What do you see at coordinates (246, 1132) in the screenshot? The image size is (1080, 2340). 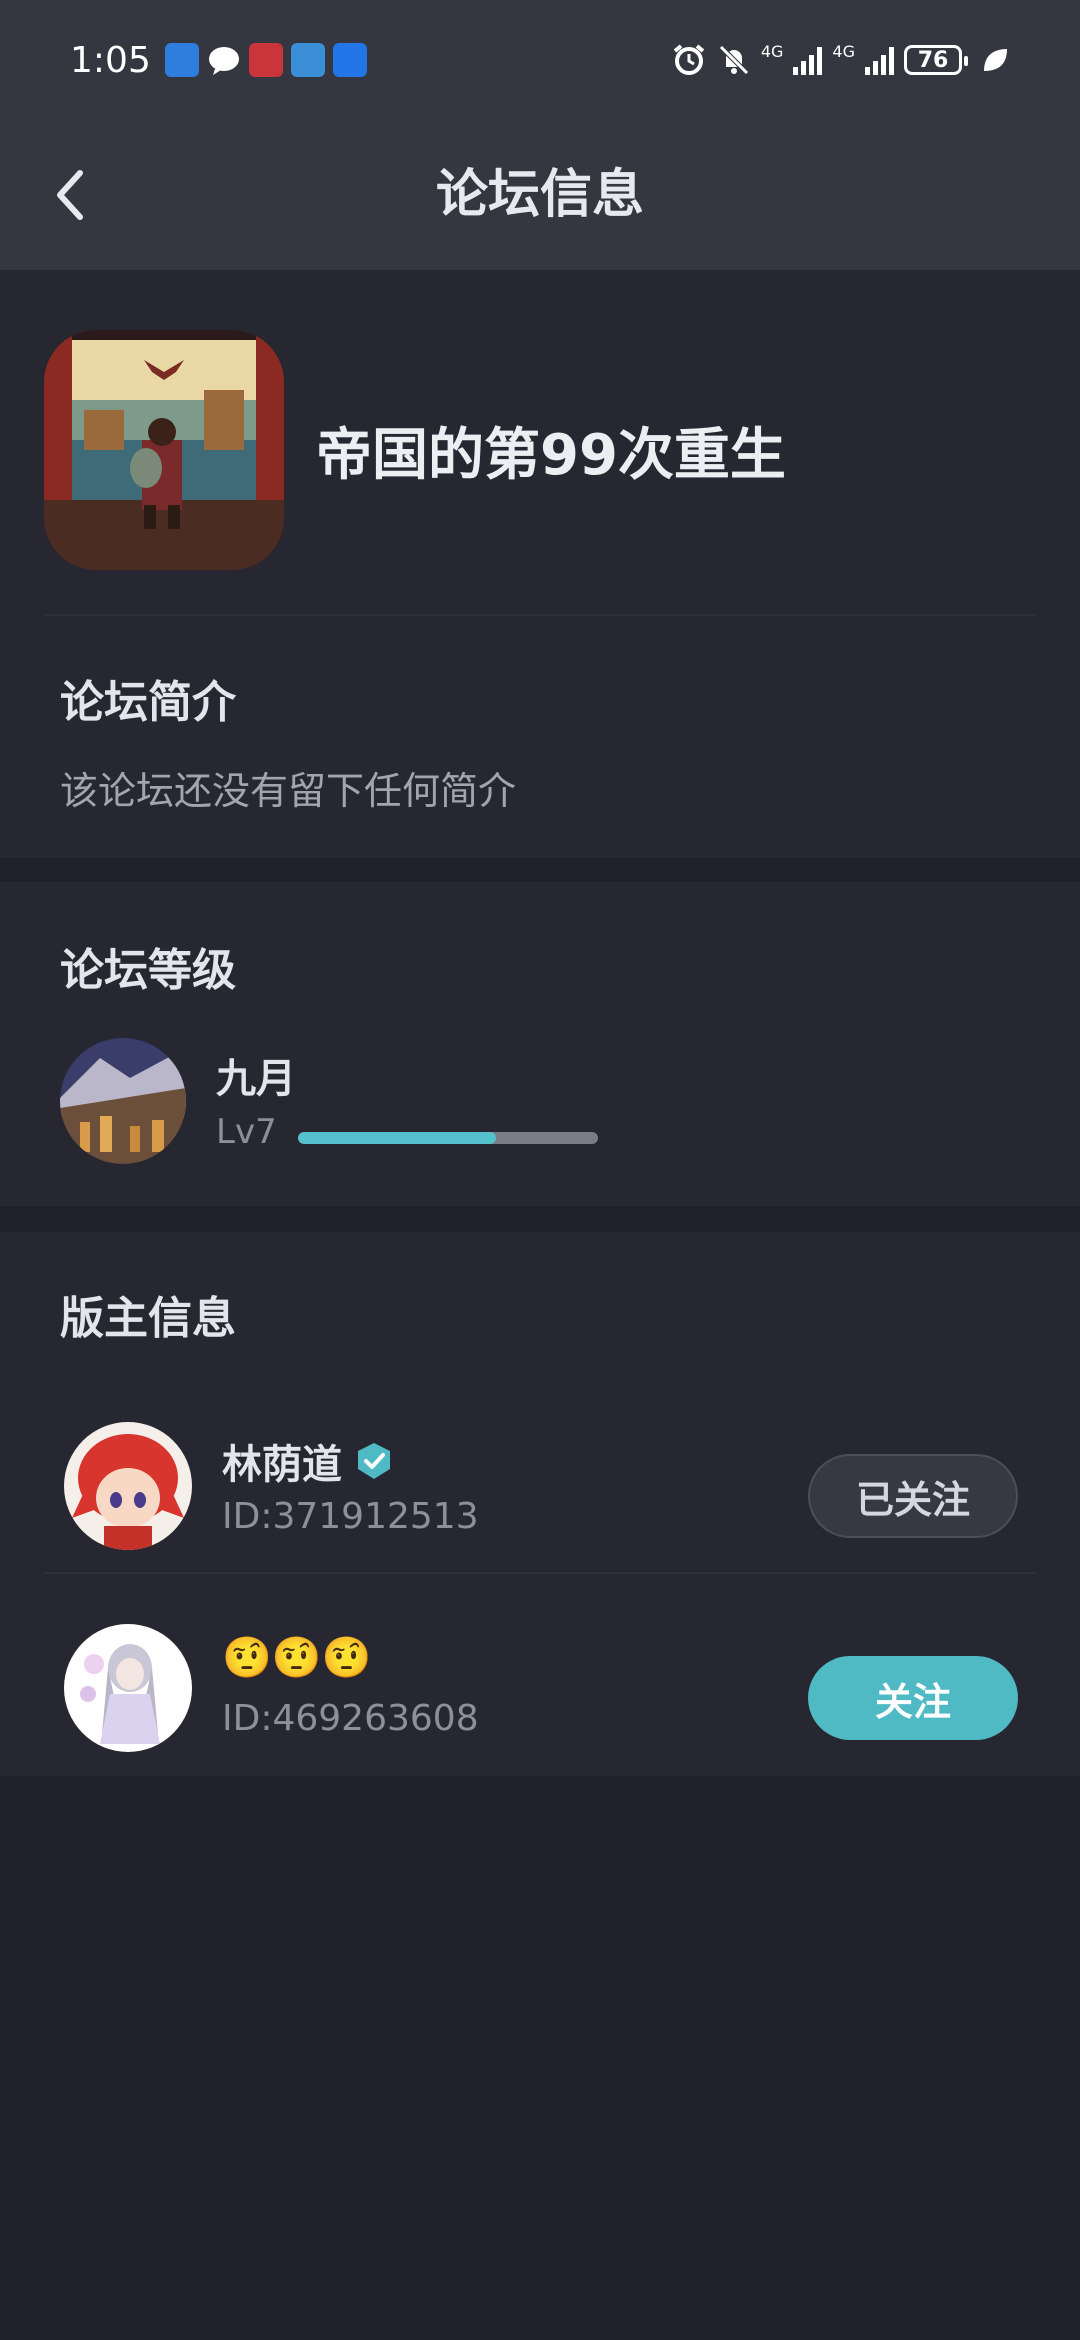 I see `level-badge: Lv7` at bounding box center [246, 1132].